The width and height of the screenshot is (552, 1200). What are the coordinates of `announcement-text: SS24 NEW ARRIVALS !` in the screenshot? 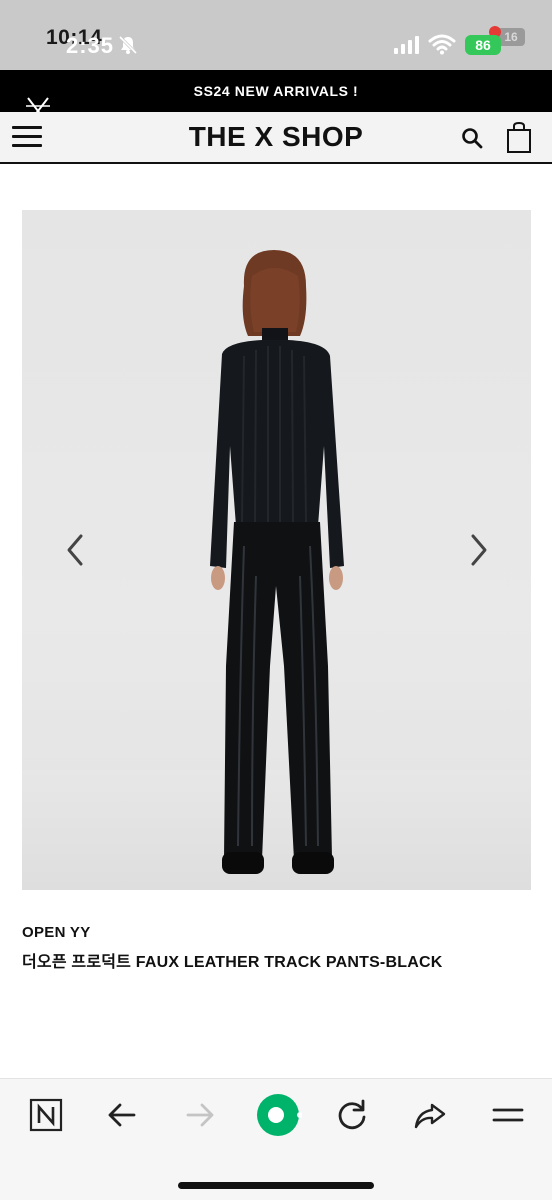 It's located at (276, 91).